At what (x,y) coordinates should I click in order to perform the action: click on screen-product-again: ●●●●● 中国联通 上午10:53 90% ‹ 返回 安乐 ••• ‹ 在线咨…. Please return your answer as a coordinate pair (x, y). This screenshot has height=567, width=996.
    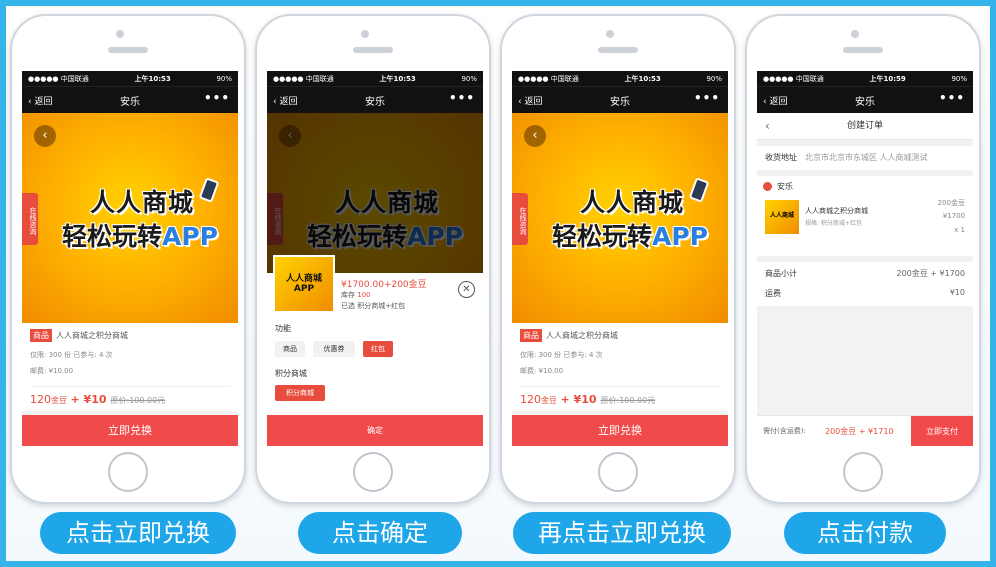
    Looking at the image, I should click on (620, 258).